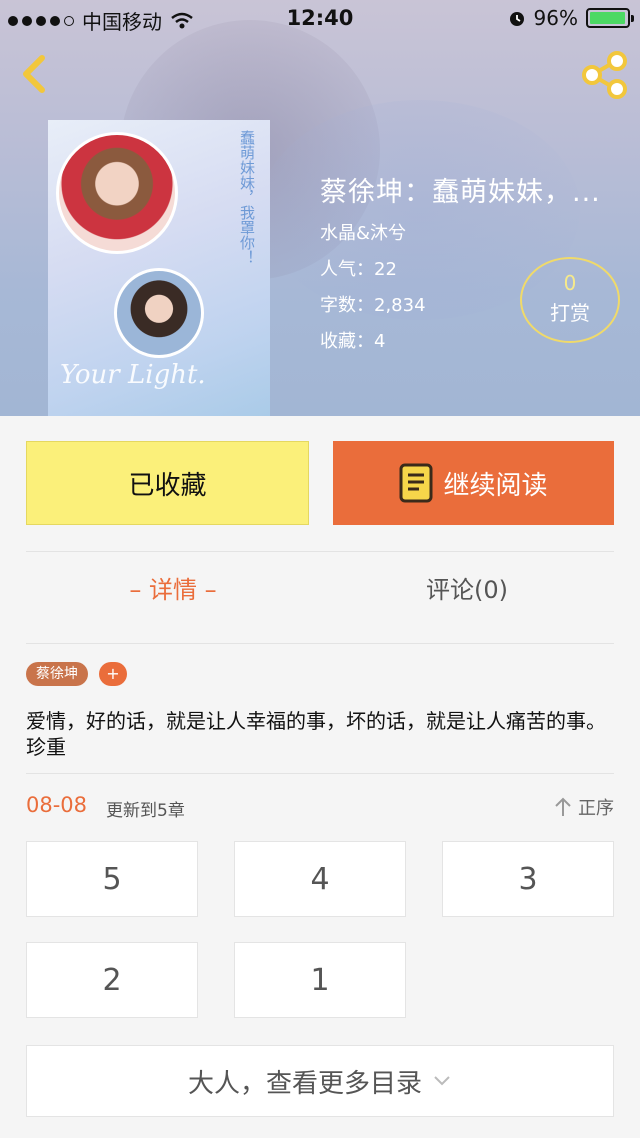 The width and height of the screenshot is (640, 1138). I want to click on share-icon, so click(604, 75).